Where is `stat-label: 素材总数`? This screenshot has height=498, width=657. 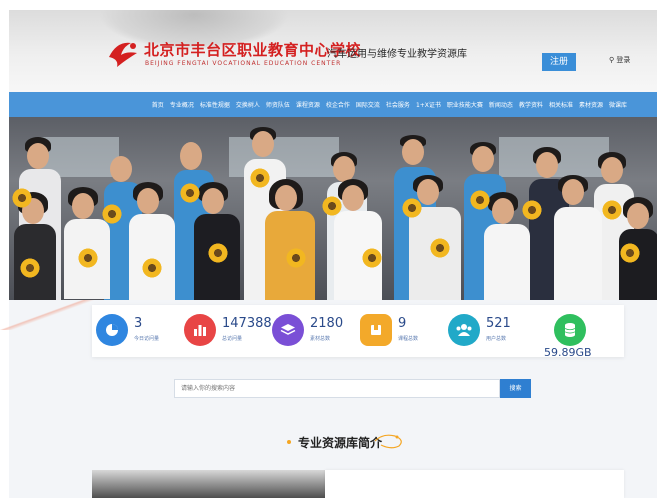 stat-label: 素材总数 is located at coordinates (320, 339).